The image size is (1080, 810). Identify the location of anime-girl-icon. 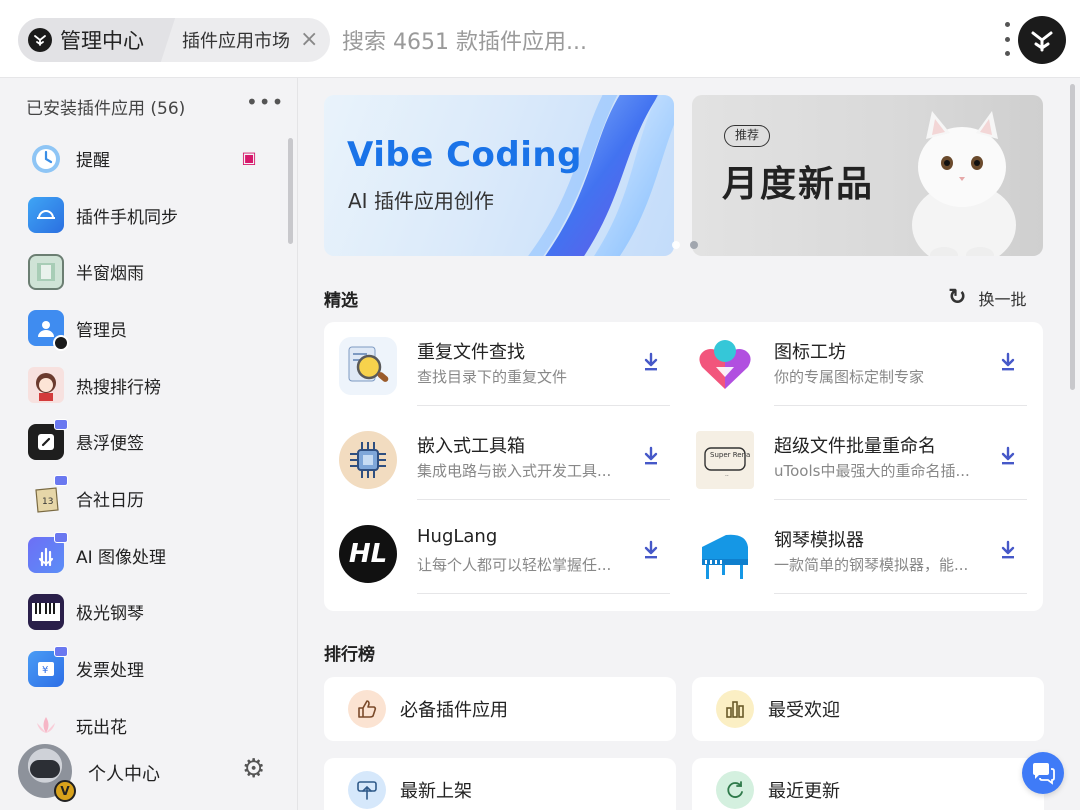
(46, 385).